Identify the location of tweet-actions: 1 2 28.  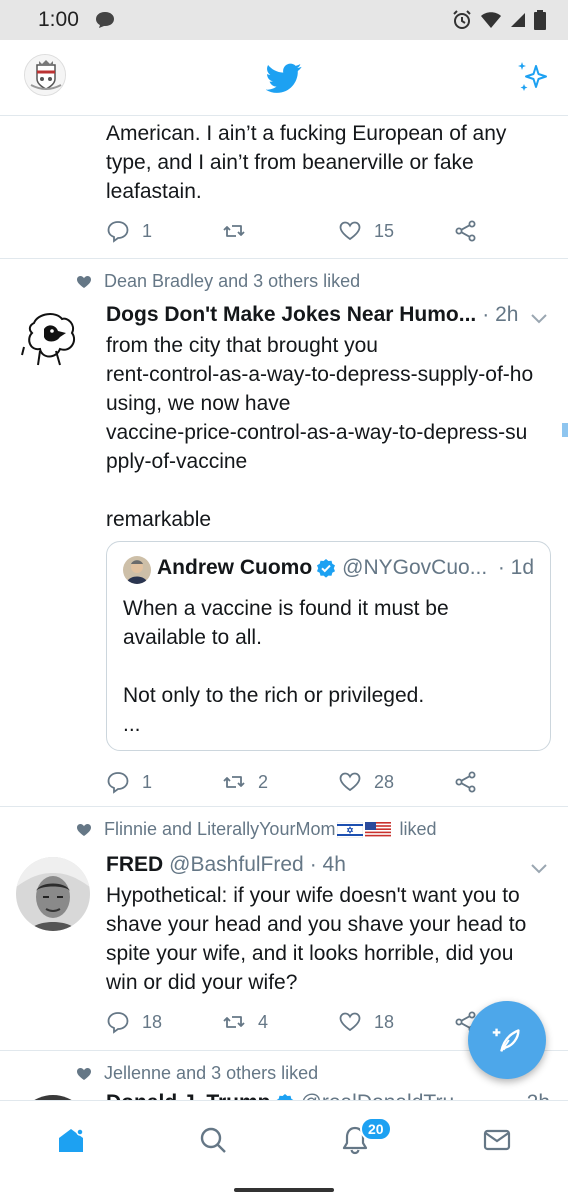
(306, 782).